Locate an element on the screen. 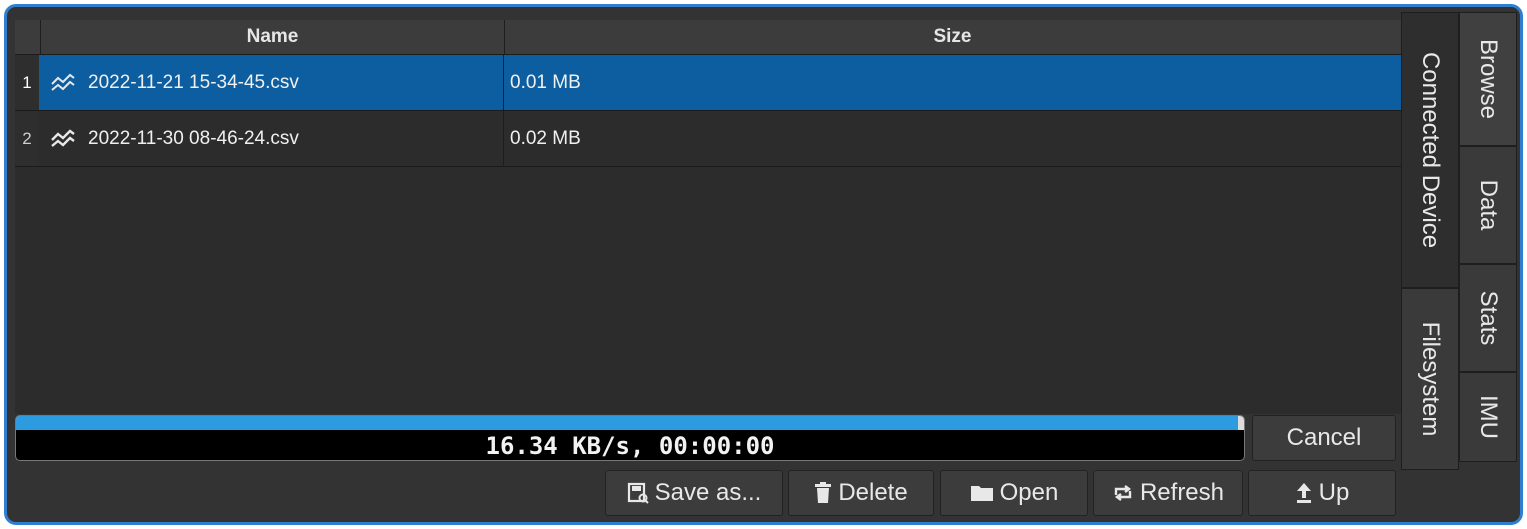  column-header-size: Size is located at coordinates (952, 37).